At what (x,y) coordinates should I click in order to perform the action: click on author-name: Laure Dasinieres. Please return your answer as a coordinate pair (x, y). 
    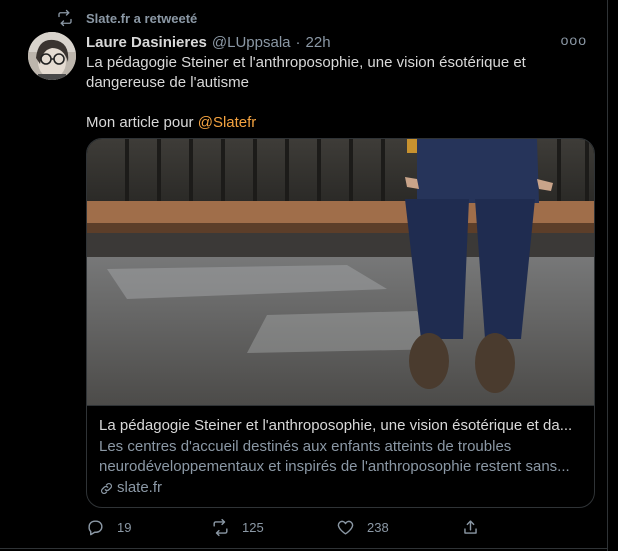
    Looking at the image, I should click on (146, 42).